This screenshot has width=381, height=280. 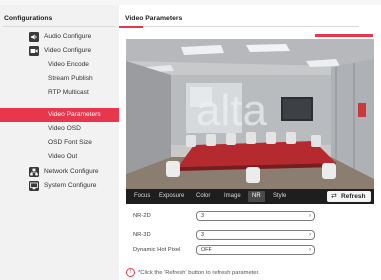 What do you see at coordinates (70, 78) in the screenshot?
I see `sidebar-item-label: Stream Publish` at bounding box center [70, 78].